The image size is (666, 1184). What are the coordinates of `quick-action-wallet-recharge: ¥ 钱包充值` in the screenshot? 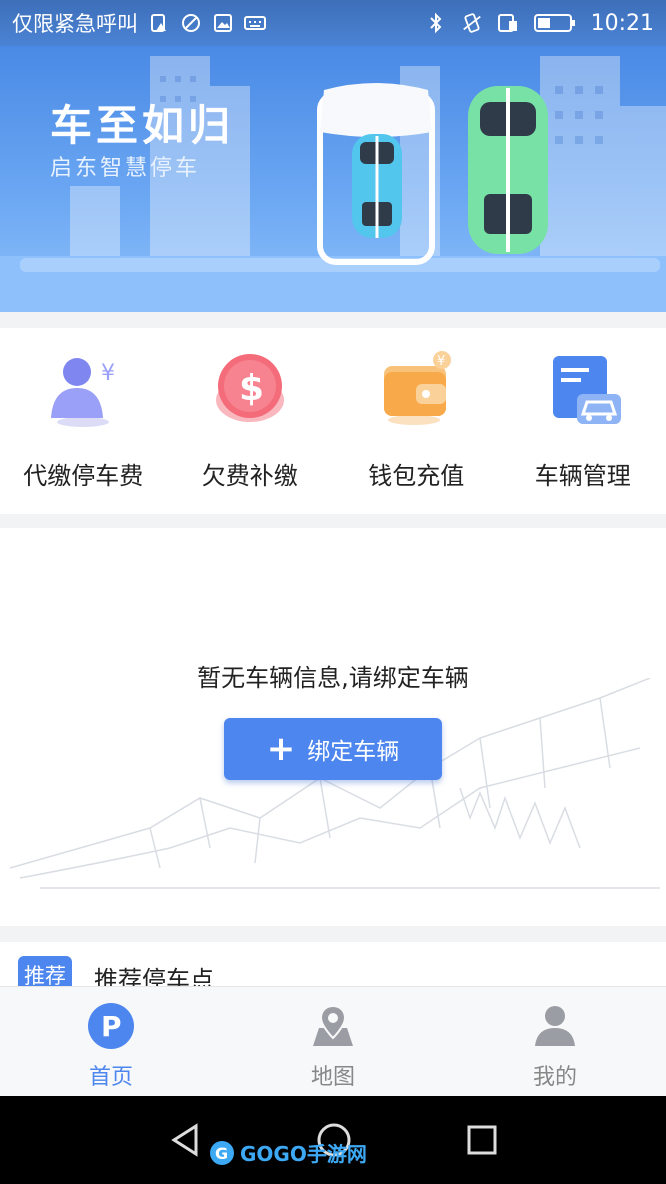 It's located at (416, 421).